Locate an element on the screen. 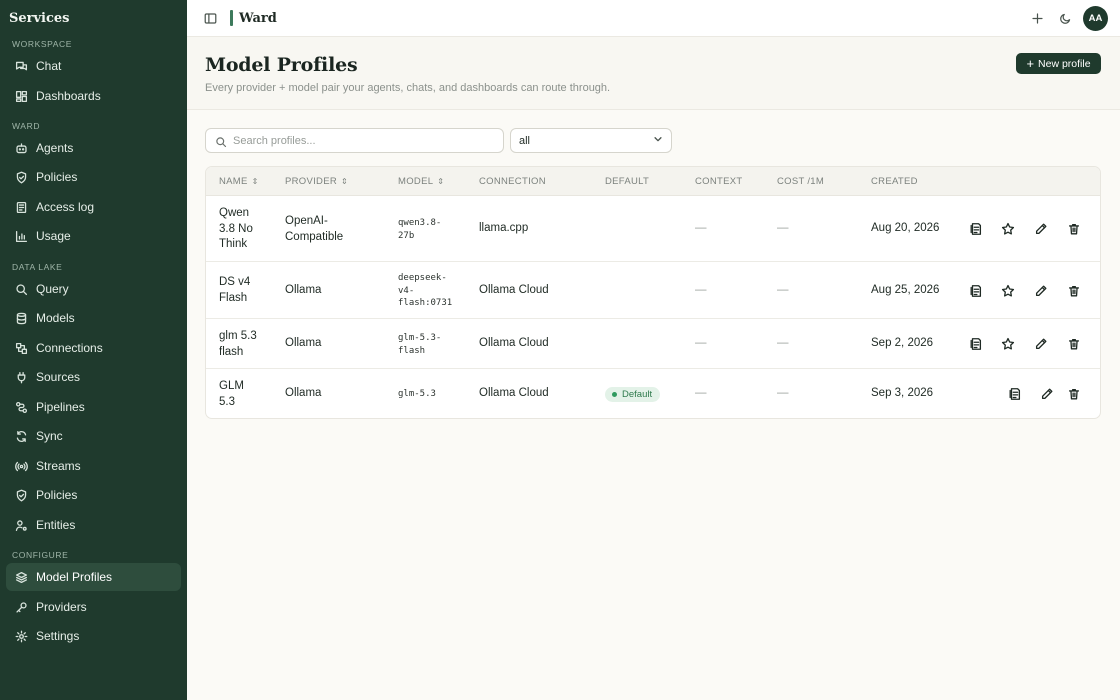 This screenshot has width=1120, height=700. sidebar-item-label: Usage is located at coordinates (53, 236).